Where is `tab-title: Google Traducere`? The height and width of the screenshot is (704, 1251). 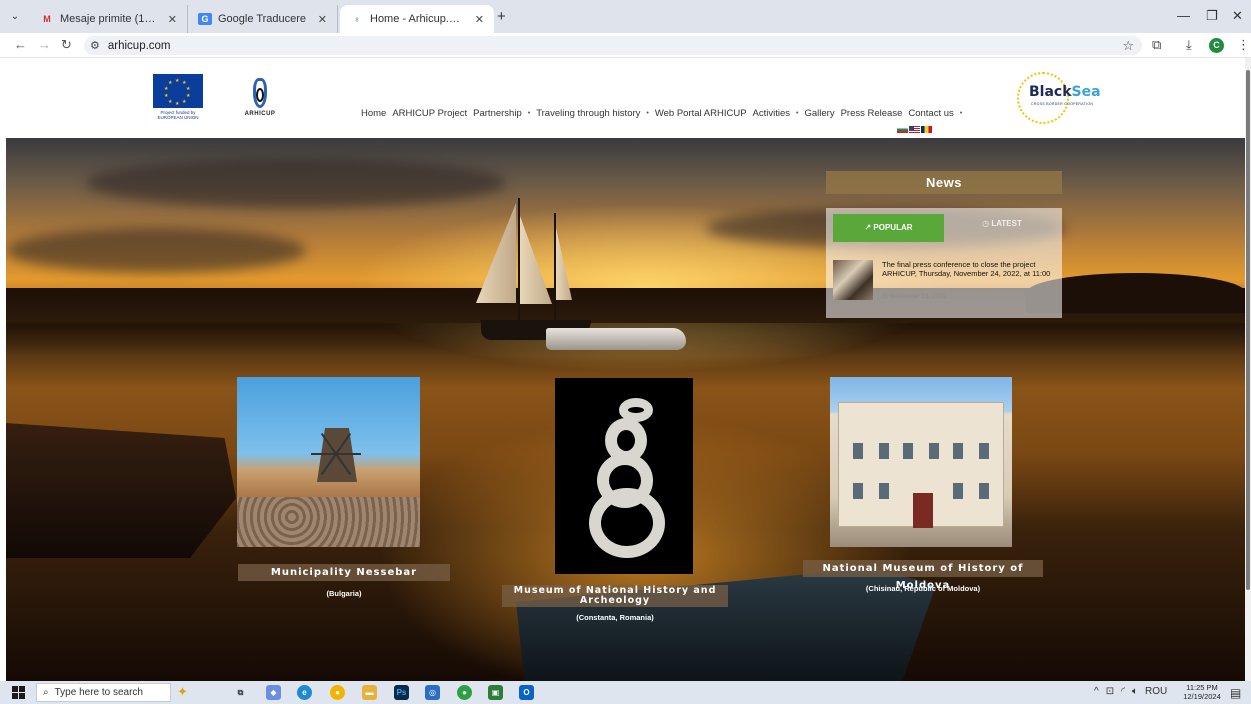 tab-title: Google Traducere is located at coordinates (262, 19).